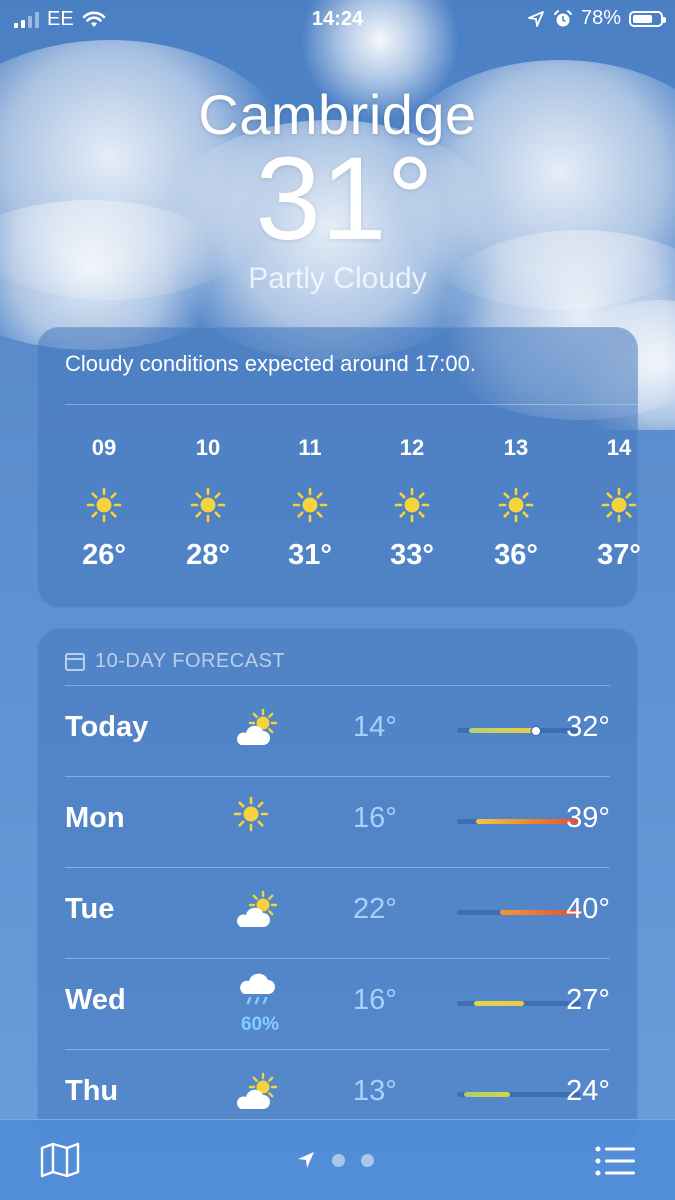 Image resolution: width=675 pixels, height=1200 pixels. I want to click on high-temperature: 39°, so click(588, 818).